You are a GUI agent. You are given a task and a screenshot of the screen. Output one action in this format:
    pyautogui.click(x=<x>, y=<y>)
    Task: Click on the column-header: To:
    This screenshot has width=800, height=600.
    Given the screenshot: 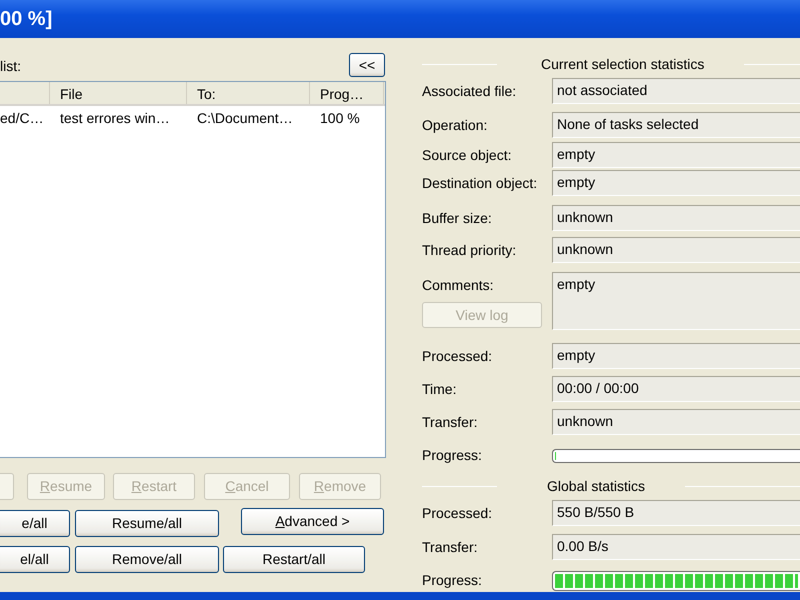 What is the action you would take?
    pyautogui.click(x=248, y=93)
    